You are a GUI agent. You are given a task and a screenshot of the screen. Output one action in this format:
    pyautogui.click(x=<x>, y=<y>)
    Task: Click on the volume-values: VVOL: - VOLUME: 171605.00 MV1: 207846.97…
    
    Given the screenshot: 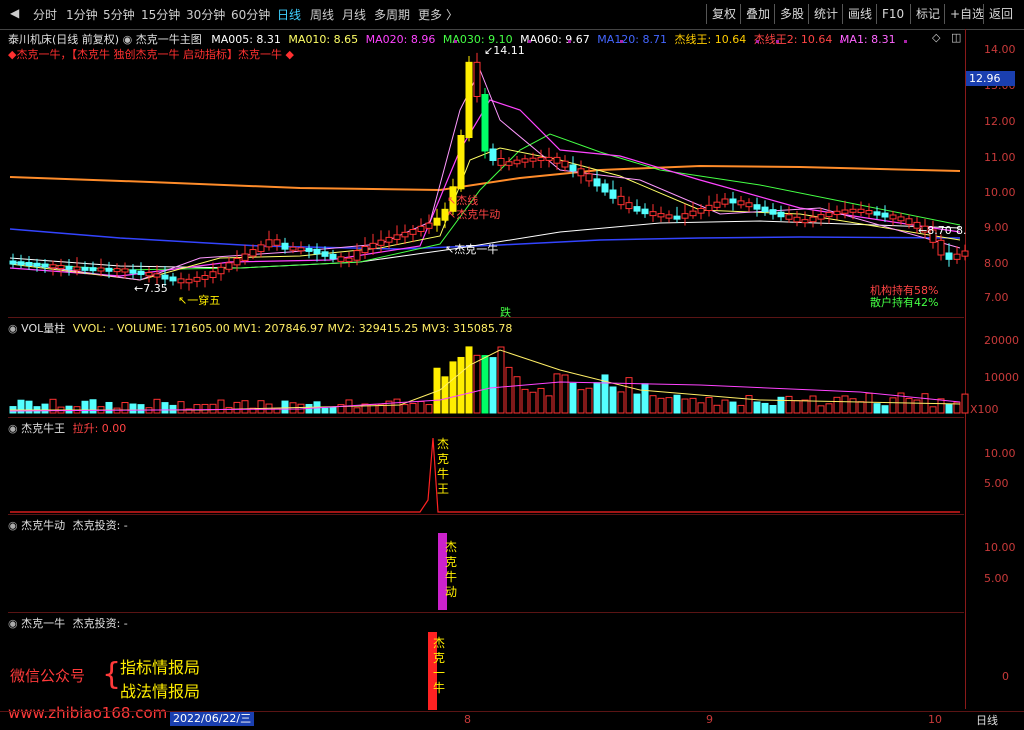 What is the action you would take?
    pyautogui.click(x=292, y=328)
    